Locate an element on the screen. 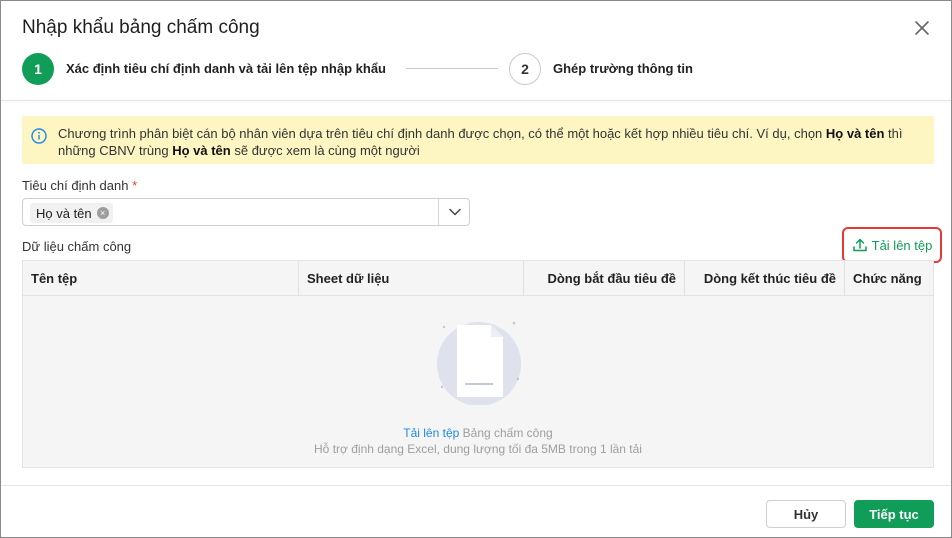  upload-file-button: Tải lên tệp is located at coordinates (892, 245).